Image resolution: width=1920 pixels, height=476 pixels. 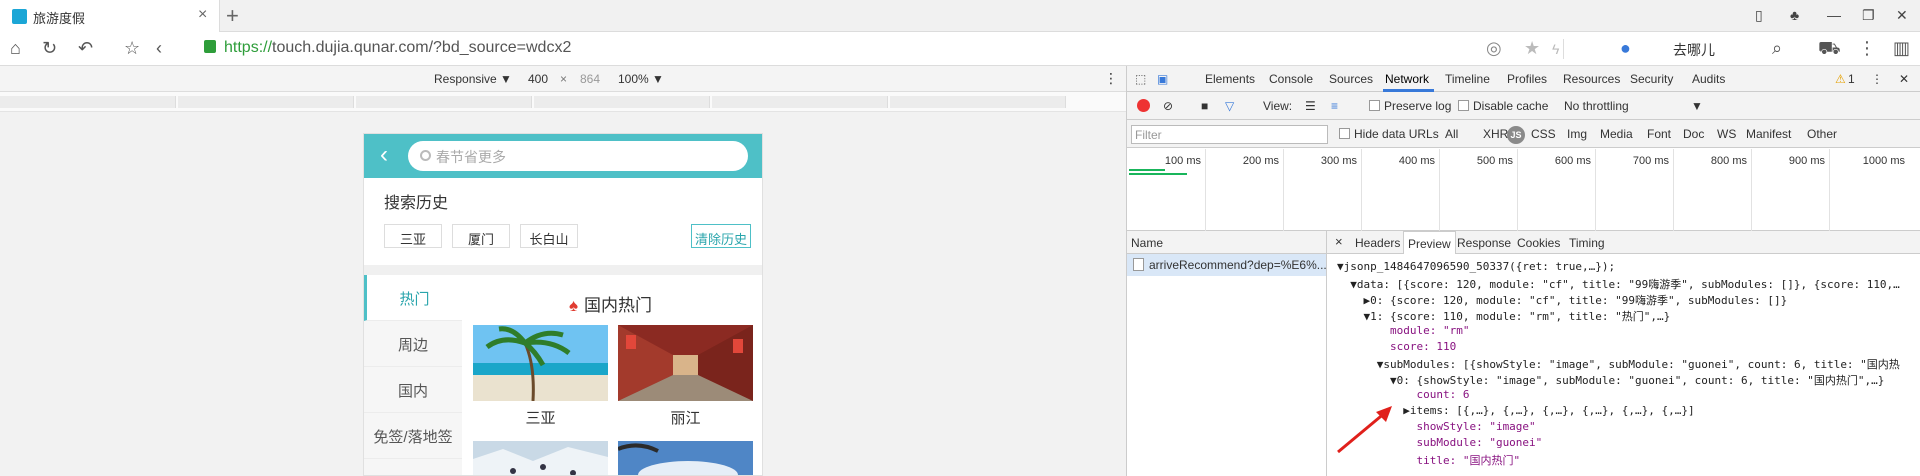 I want to click on bookmark-star-icon: ☆, so click(x=132, y=48).